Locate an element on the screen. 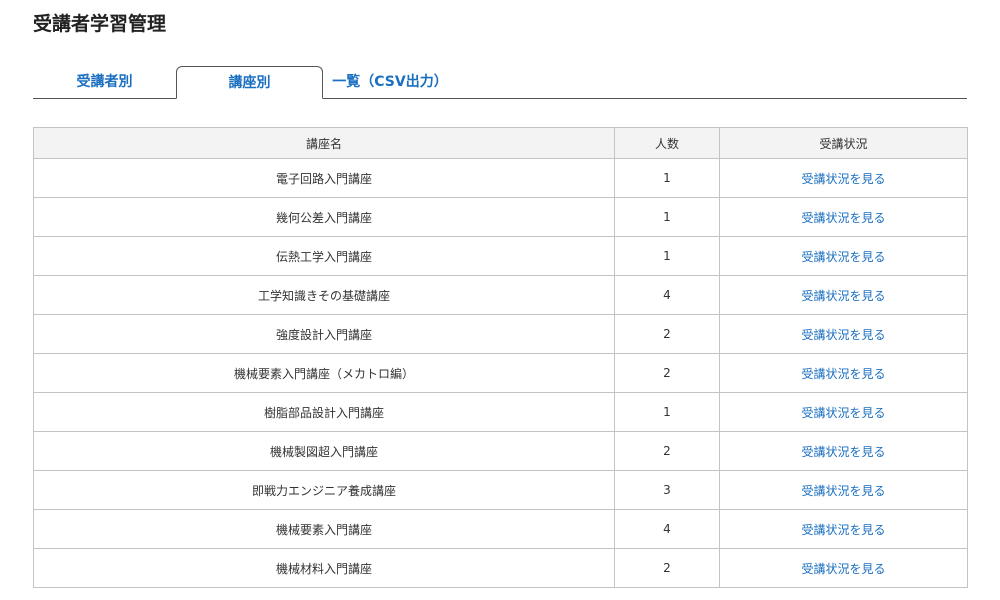 Image resolution: width=1000 pixels, height=600 pixels. table-row: 機械要素入門講座（メカトロ編） 2 受講状況を見る is located at coordinates (500, 373).